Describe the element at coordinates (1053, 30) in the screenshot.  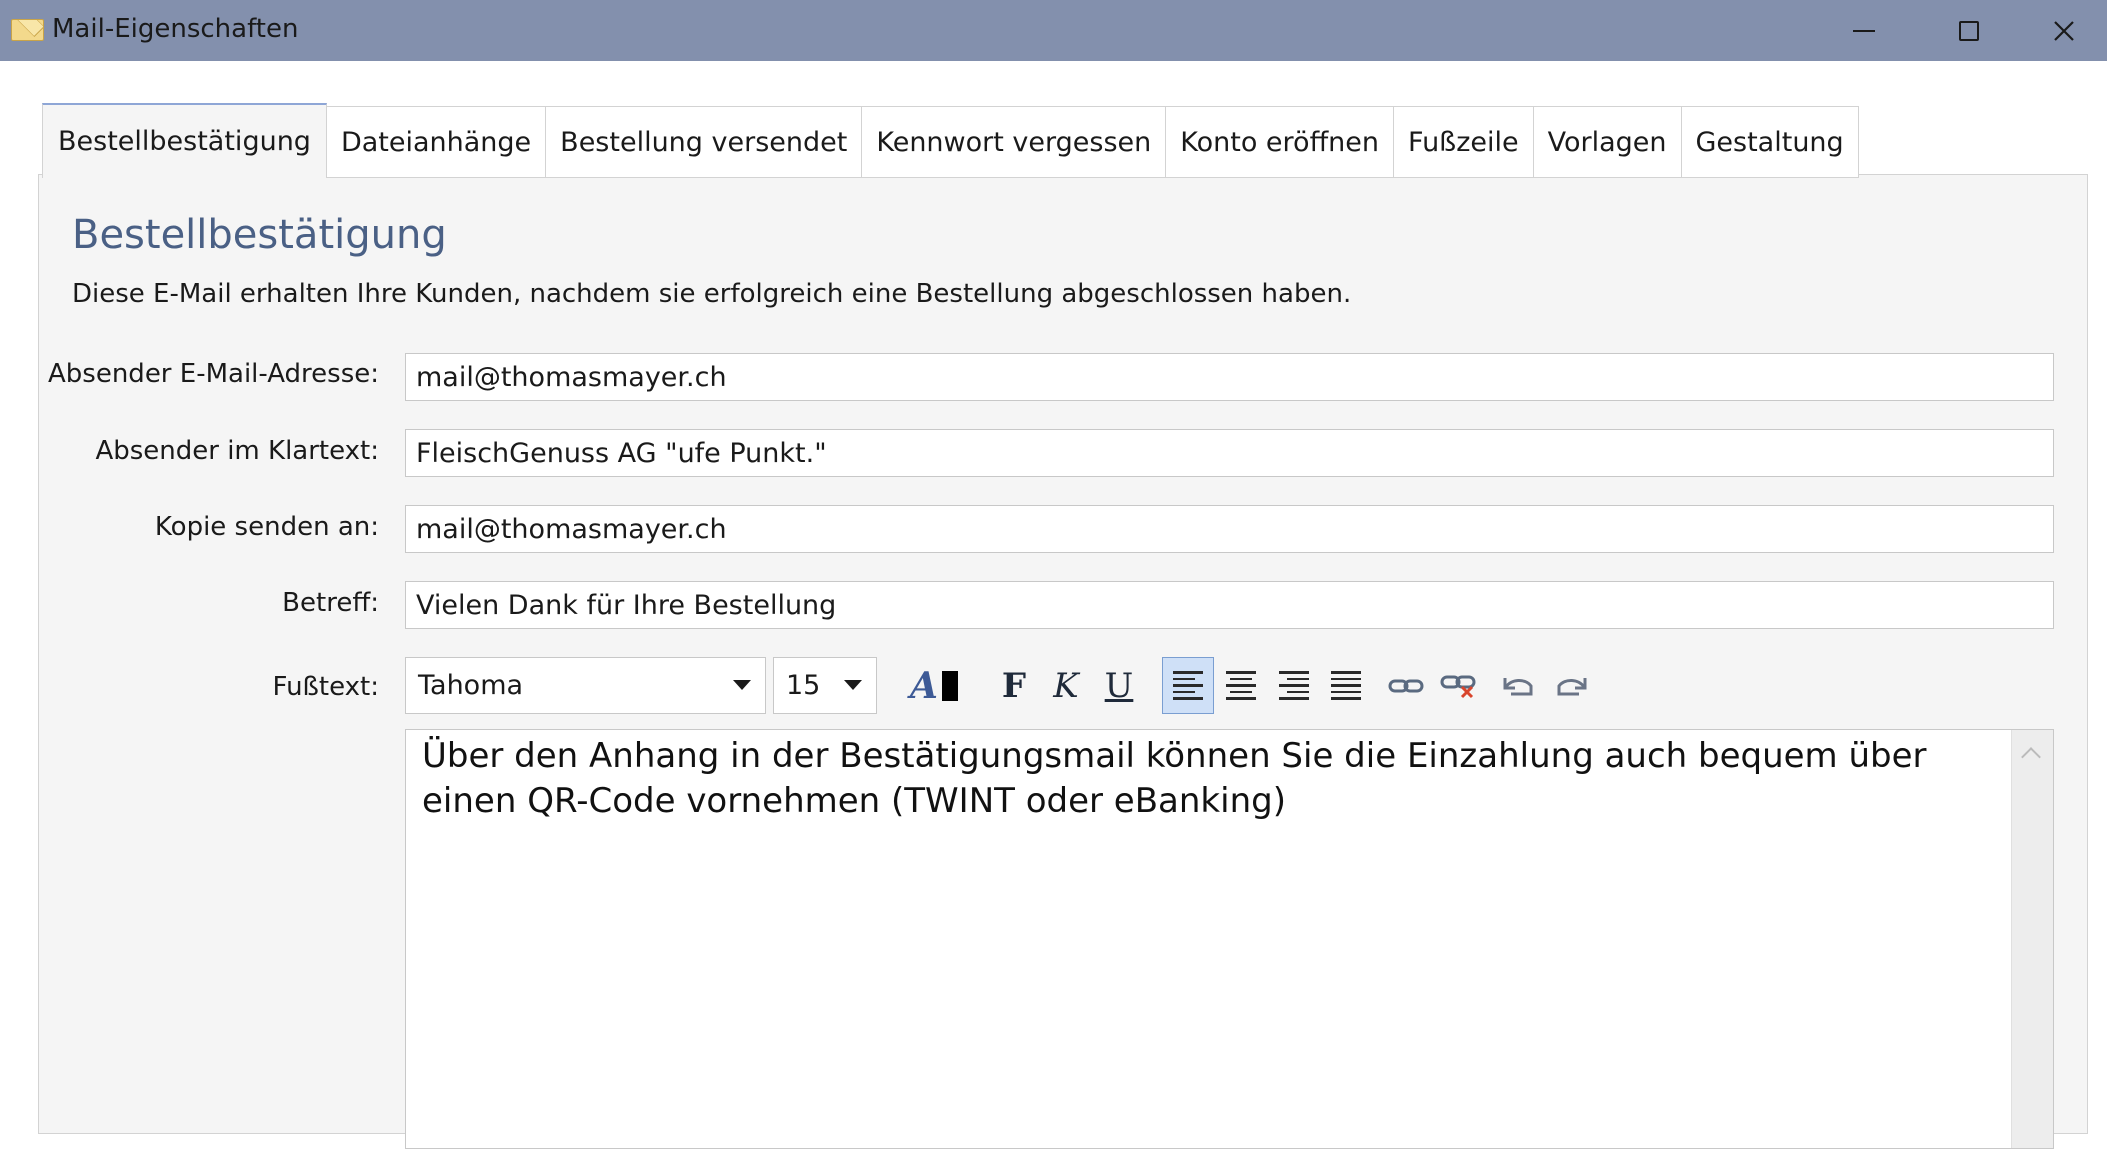
I see `title-bar: Mail-Eigenschaften` at that location.